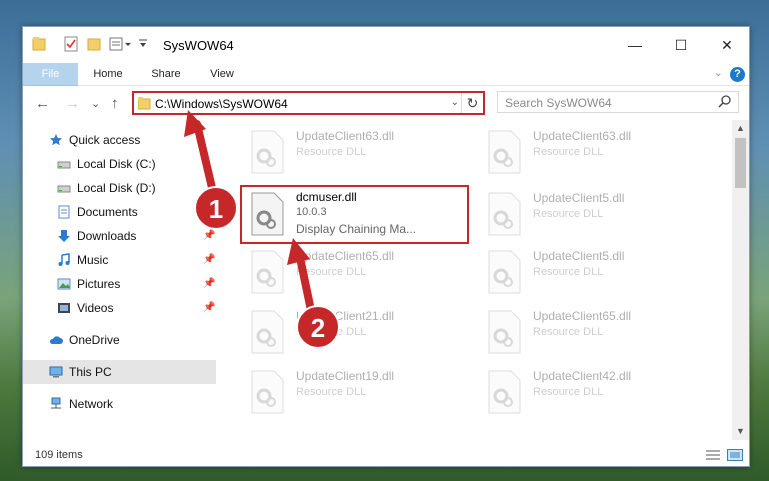 This screenshot has width=769, height=481. Describe the element at coordinates (56, 372) in the screenshot. I see `computer-icon` at that location.